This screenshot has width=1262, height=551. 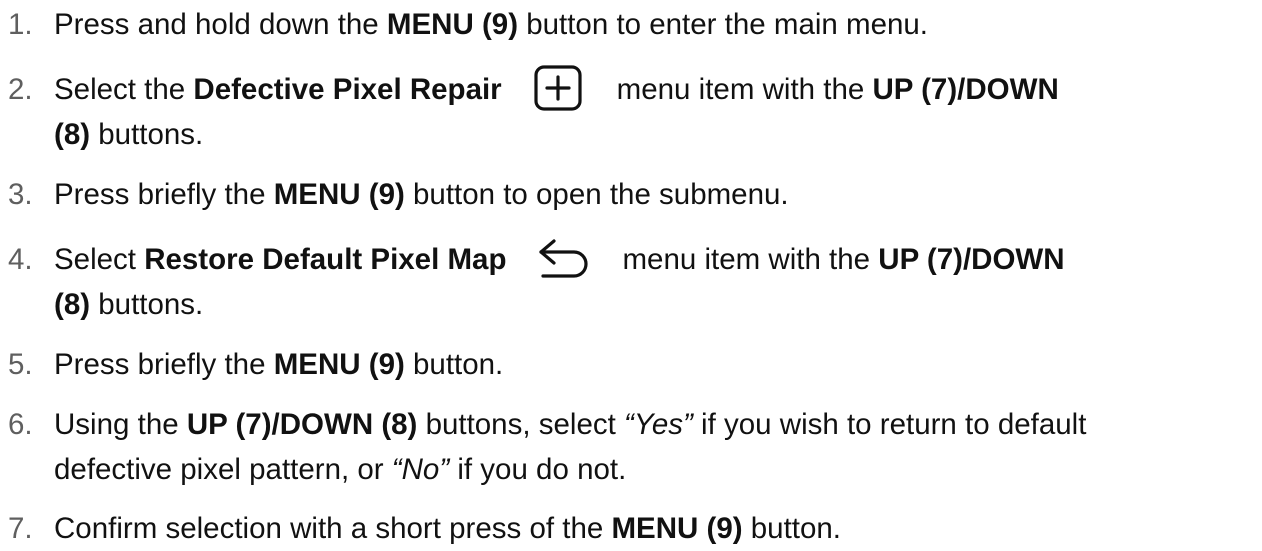 I want to click on step-text: Press briefly the MENU (9) button., so click(x=279, y=364).